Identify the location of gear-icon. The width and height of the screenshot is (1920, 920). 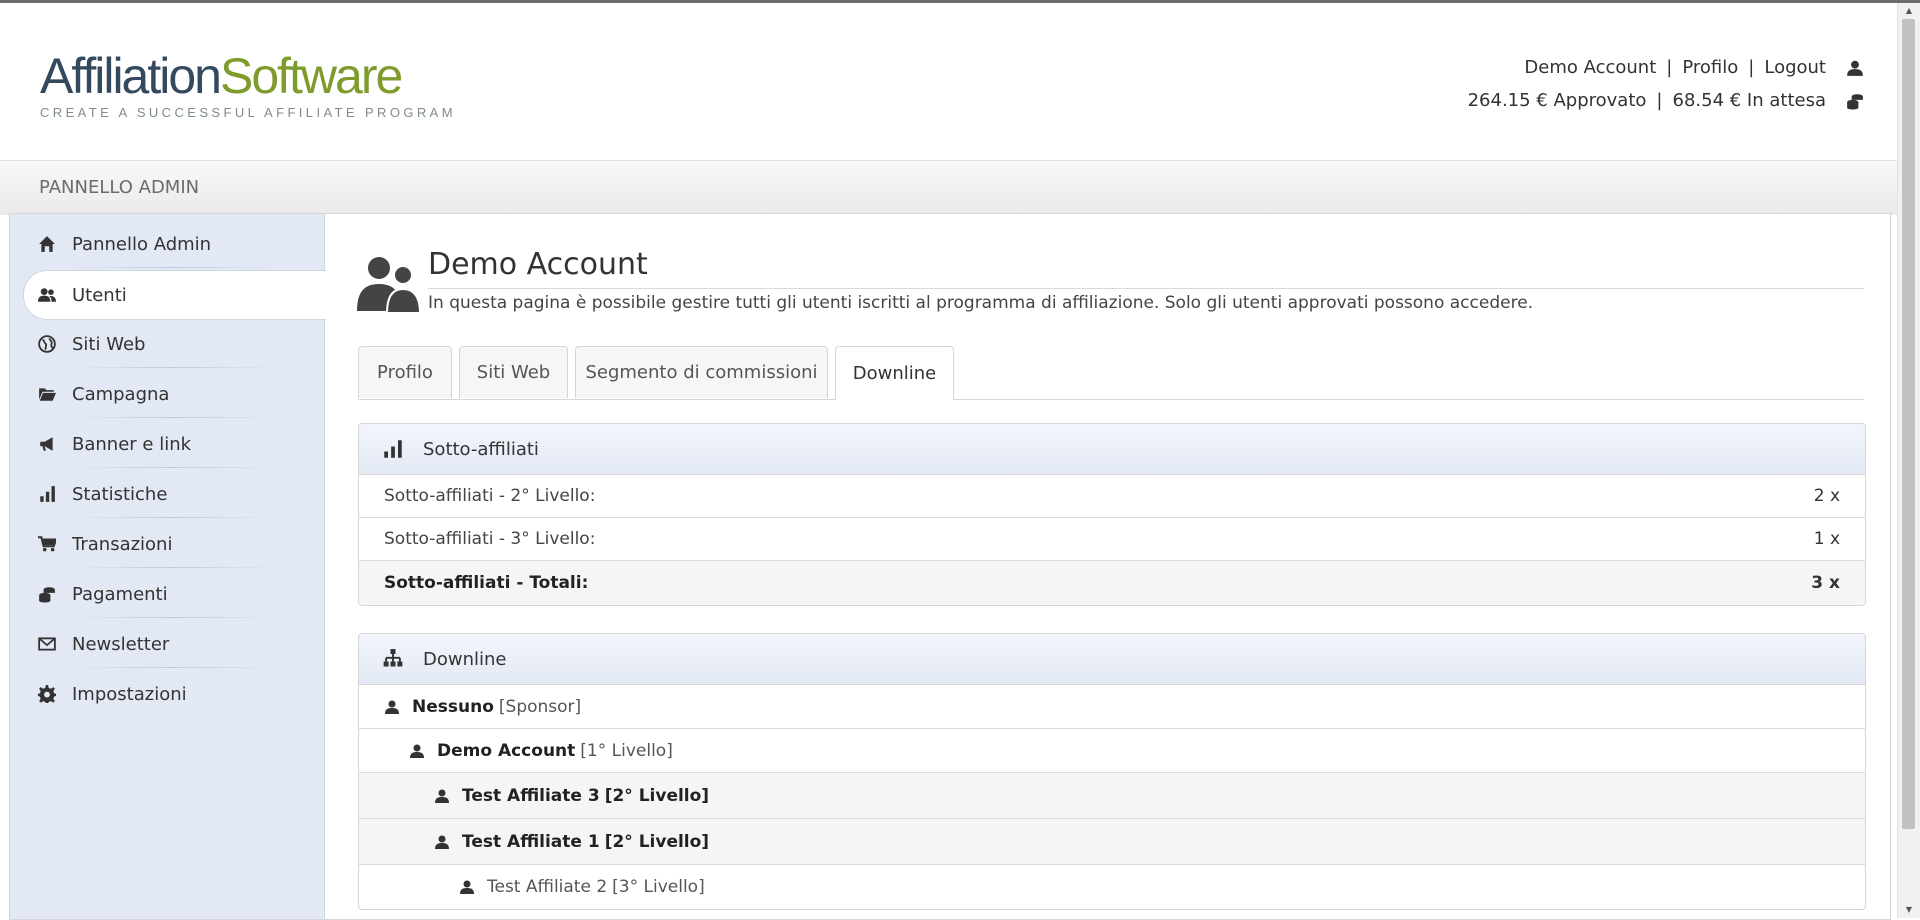
(47, 694).